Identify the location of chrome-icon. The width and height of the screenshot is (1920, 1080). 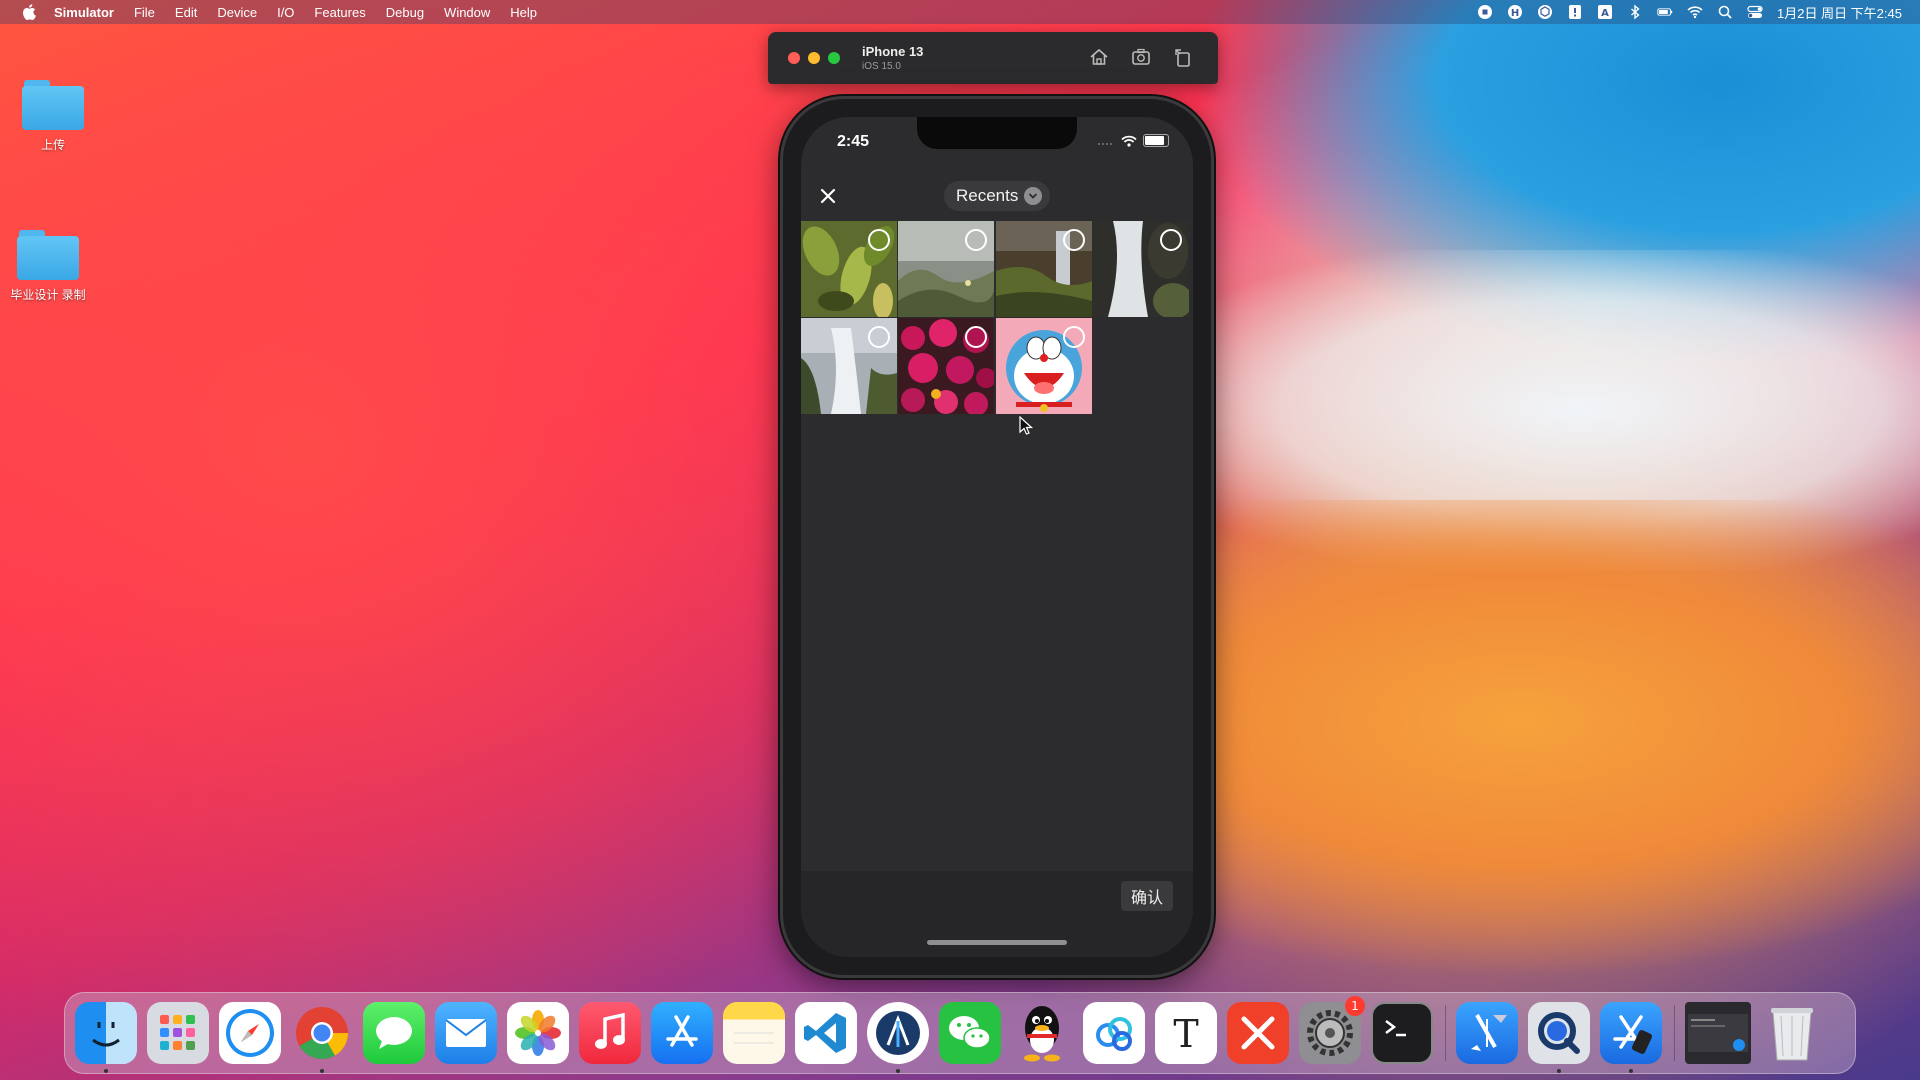
(322, 1033).